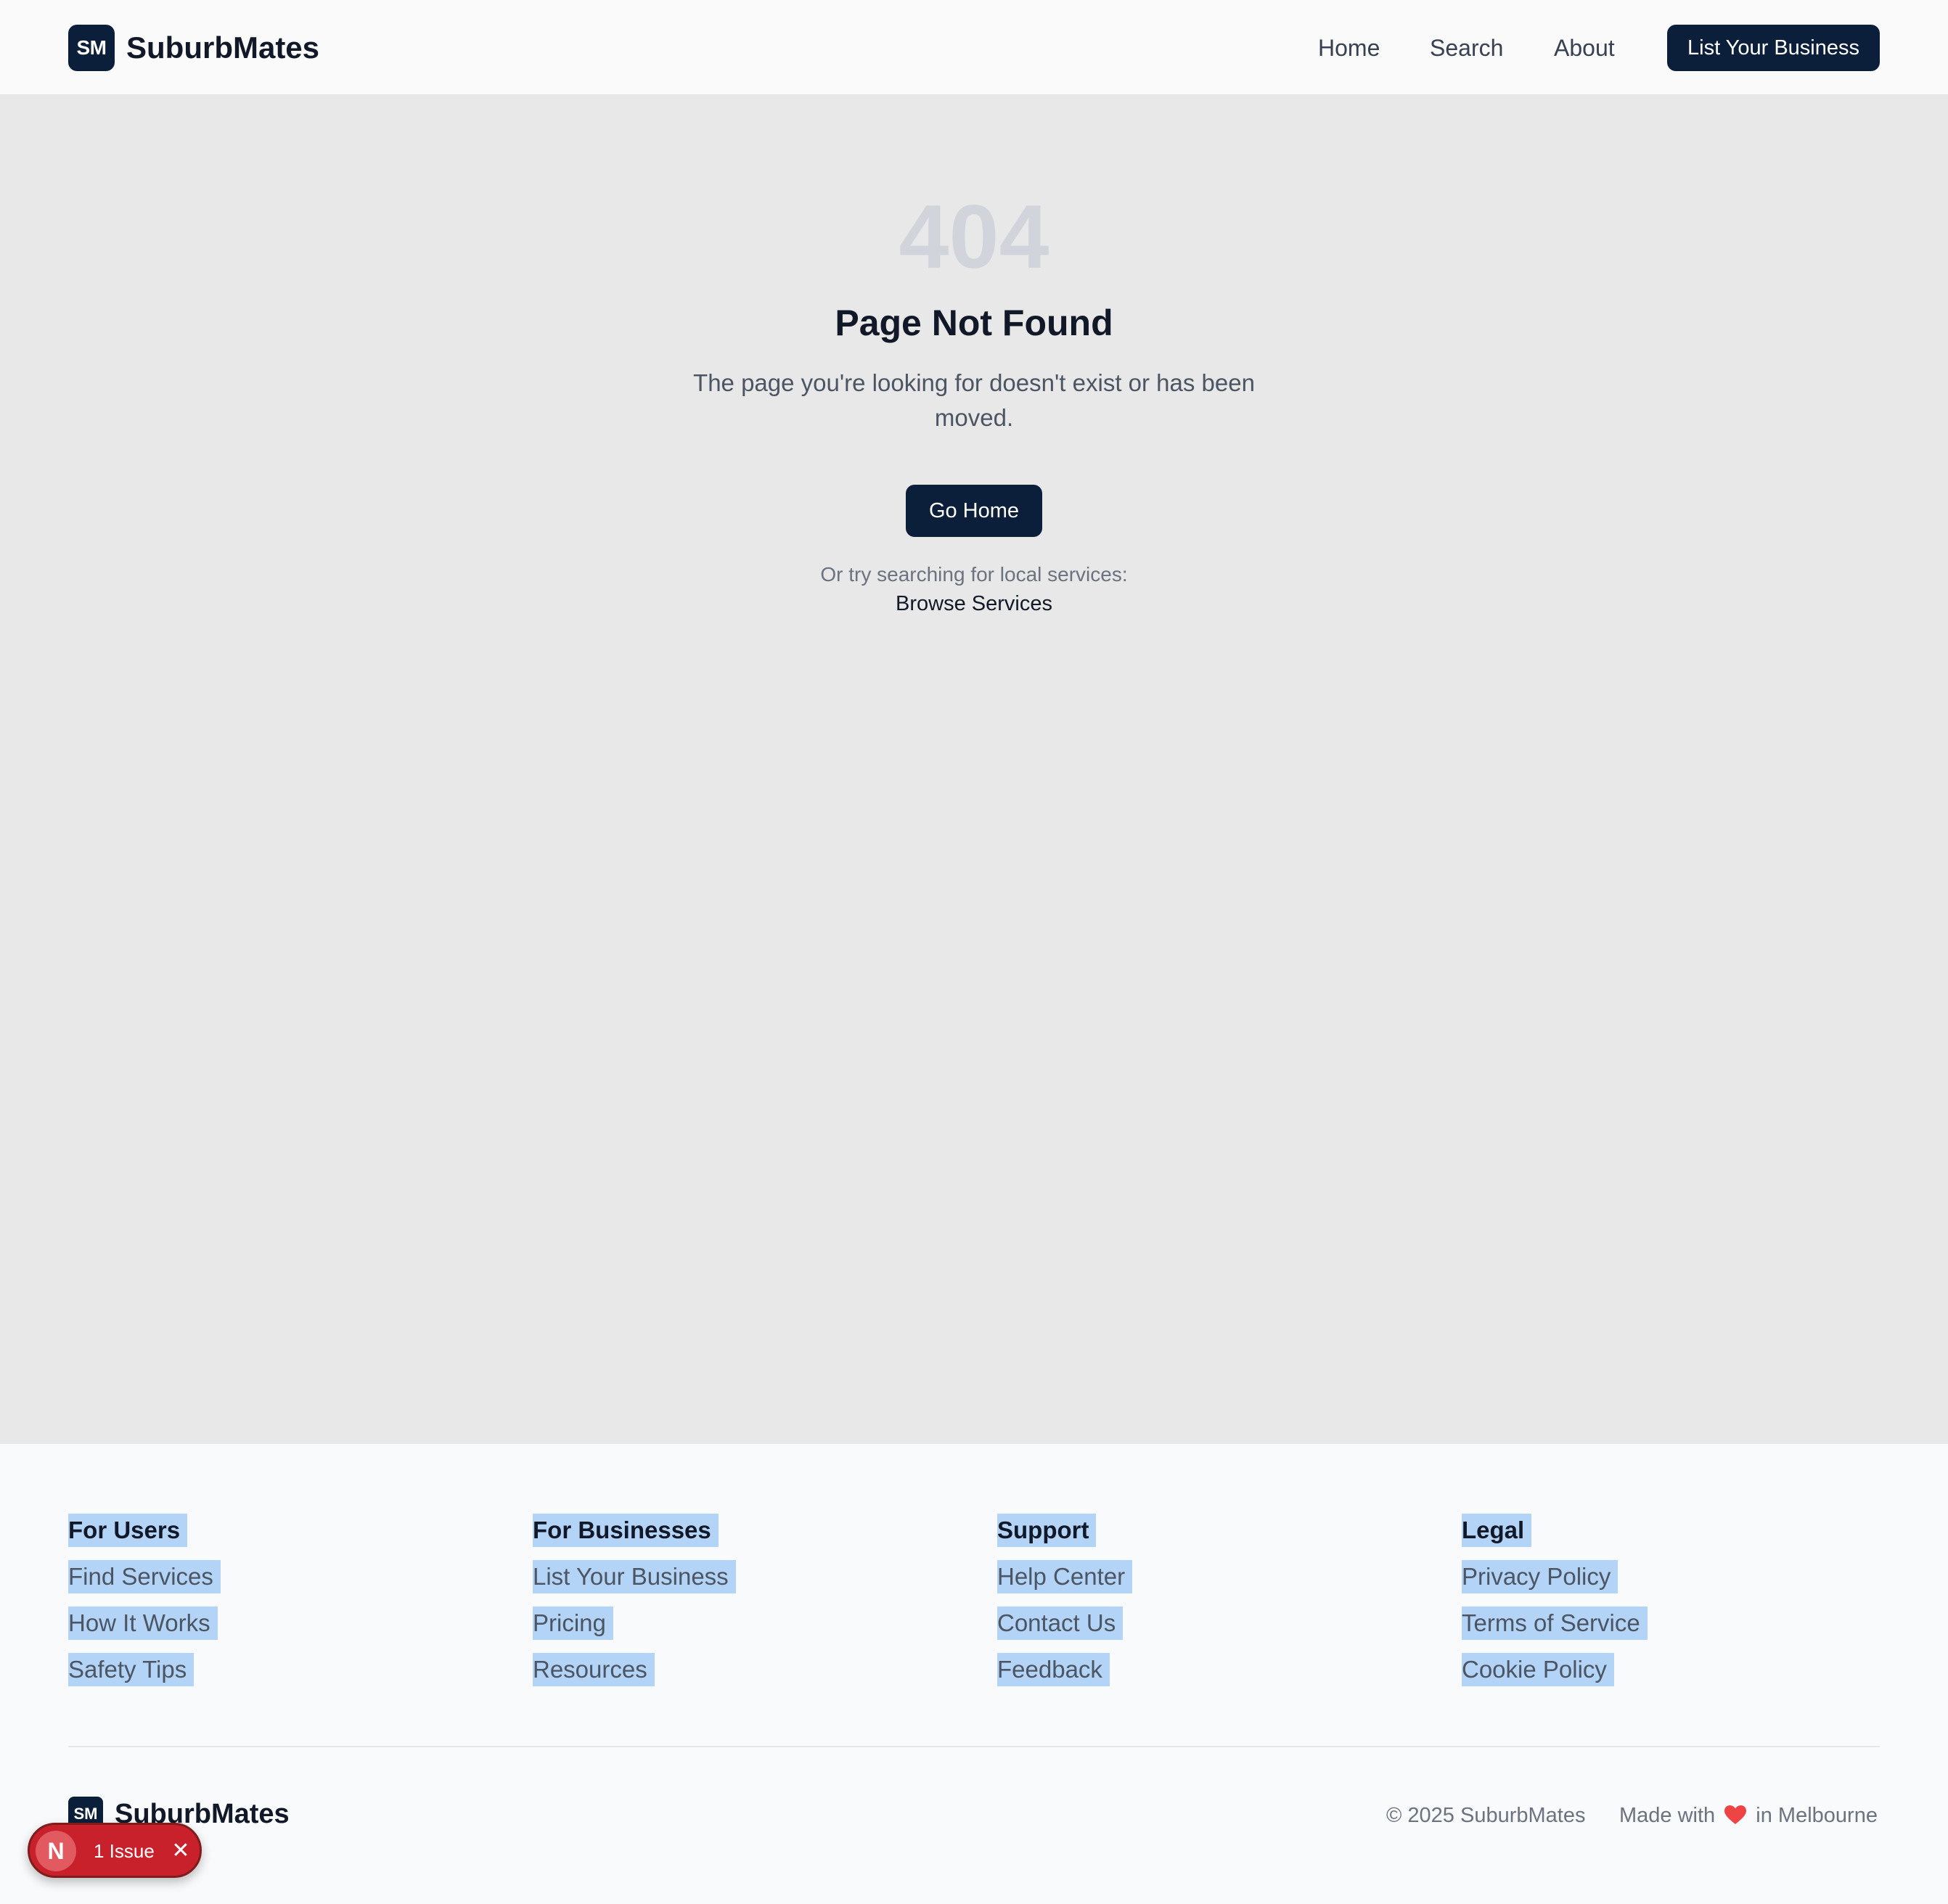 Image resolution: width=1948 pixels, height=1904 pixels. I want to click on footer-link-label: List Your Business, so click(635, 1576).